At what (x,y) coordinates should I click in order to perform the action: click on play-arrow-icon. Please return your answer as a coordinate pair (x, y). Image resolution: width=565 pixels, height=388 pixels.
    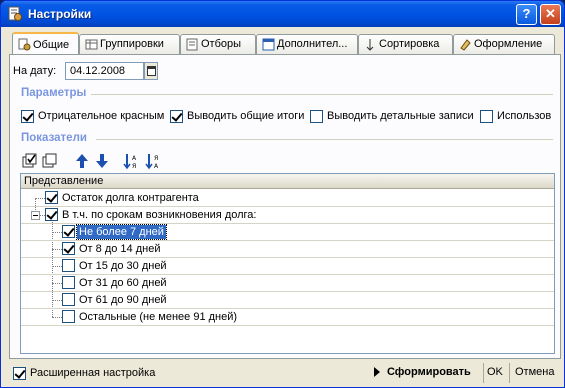
    Looking at the image, I should click on (377, 372).